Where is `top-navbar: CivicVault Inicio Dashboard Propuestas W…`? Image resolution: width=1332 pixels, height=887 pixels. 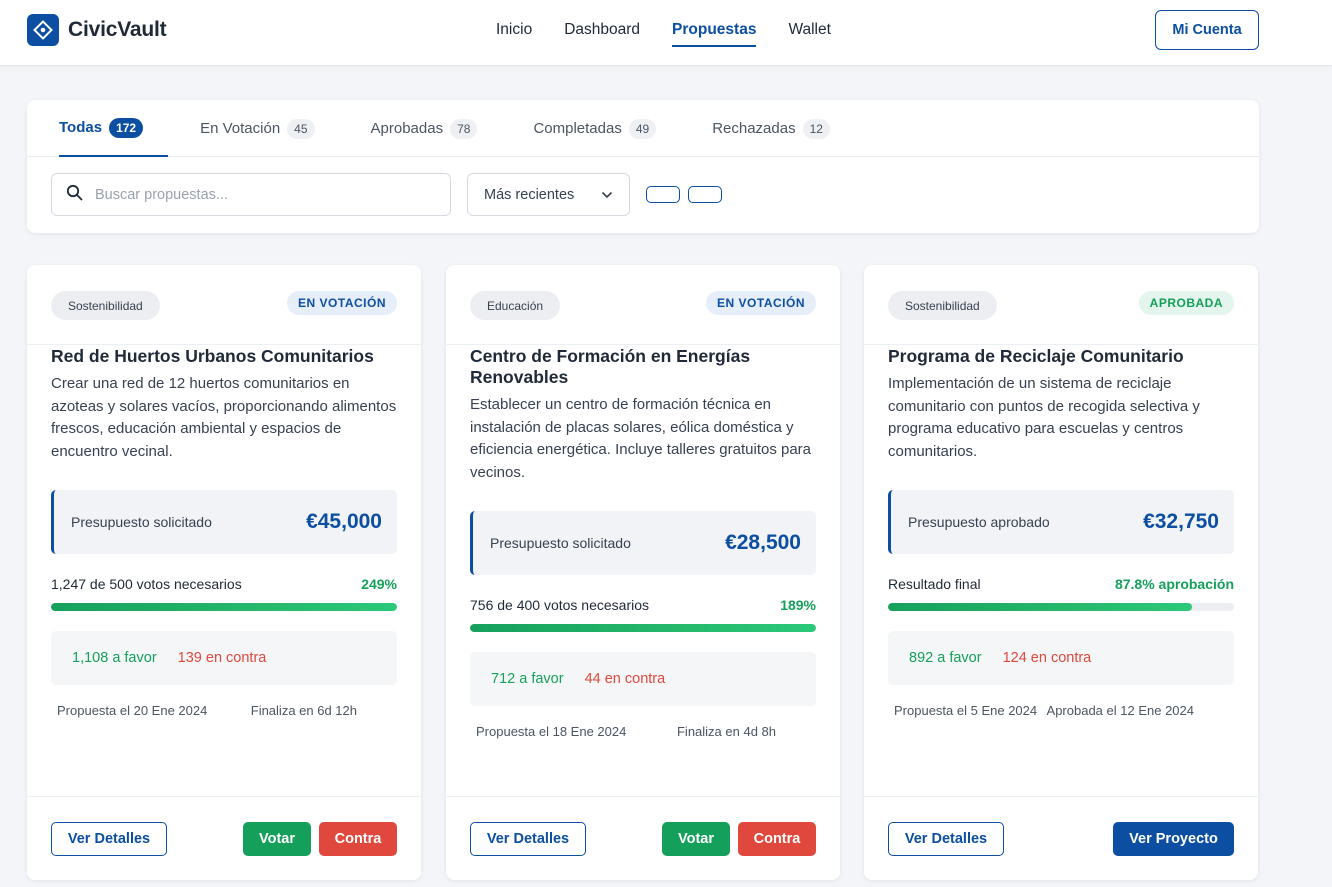
top-navbar: CivicVault Inicio Dashboard Propuestas W… is located at coordinates (666, 33).